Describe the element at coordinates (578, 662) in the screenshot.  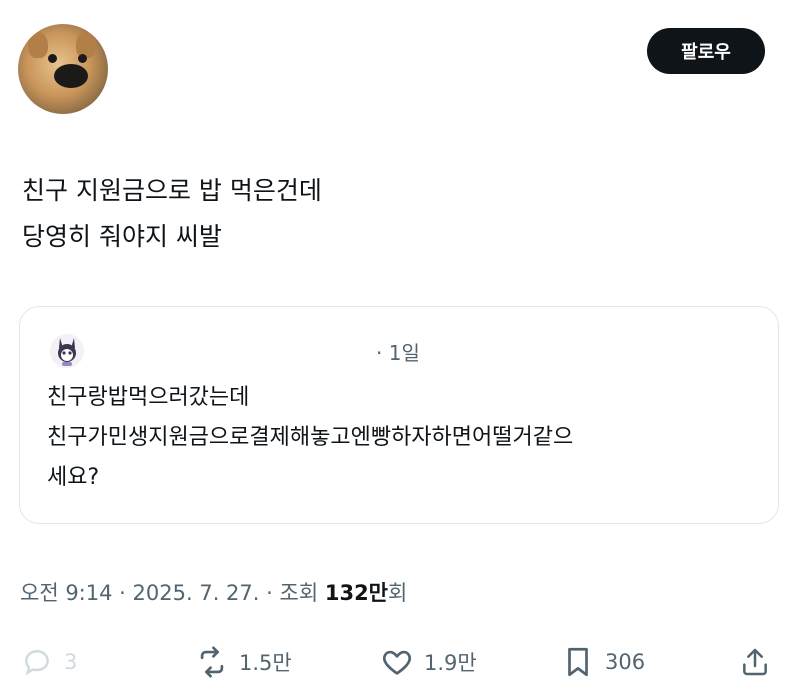
I see `bookmark-icon` at that location.